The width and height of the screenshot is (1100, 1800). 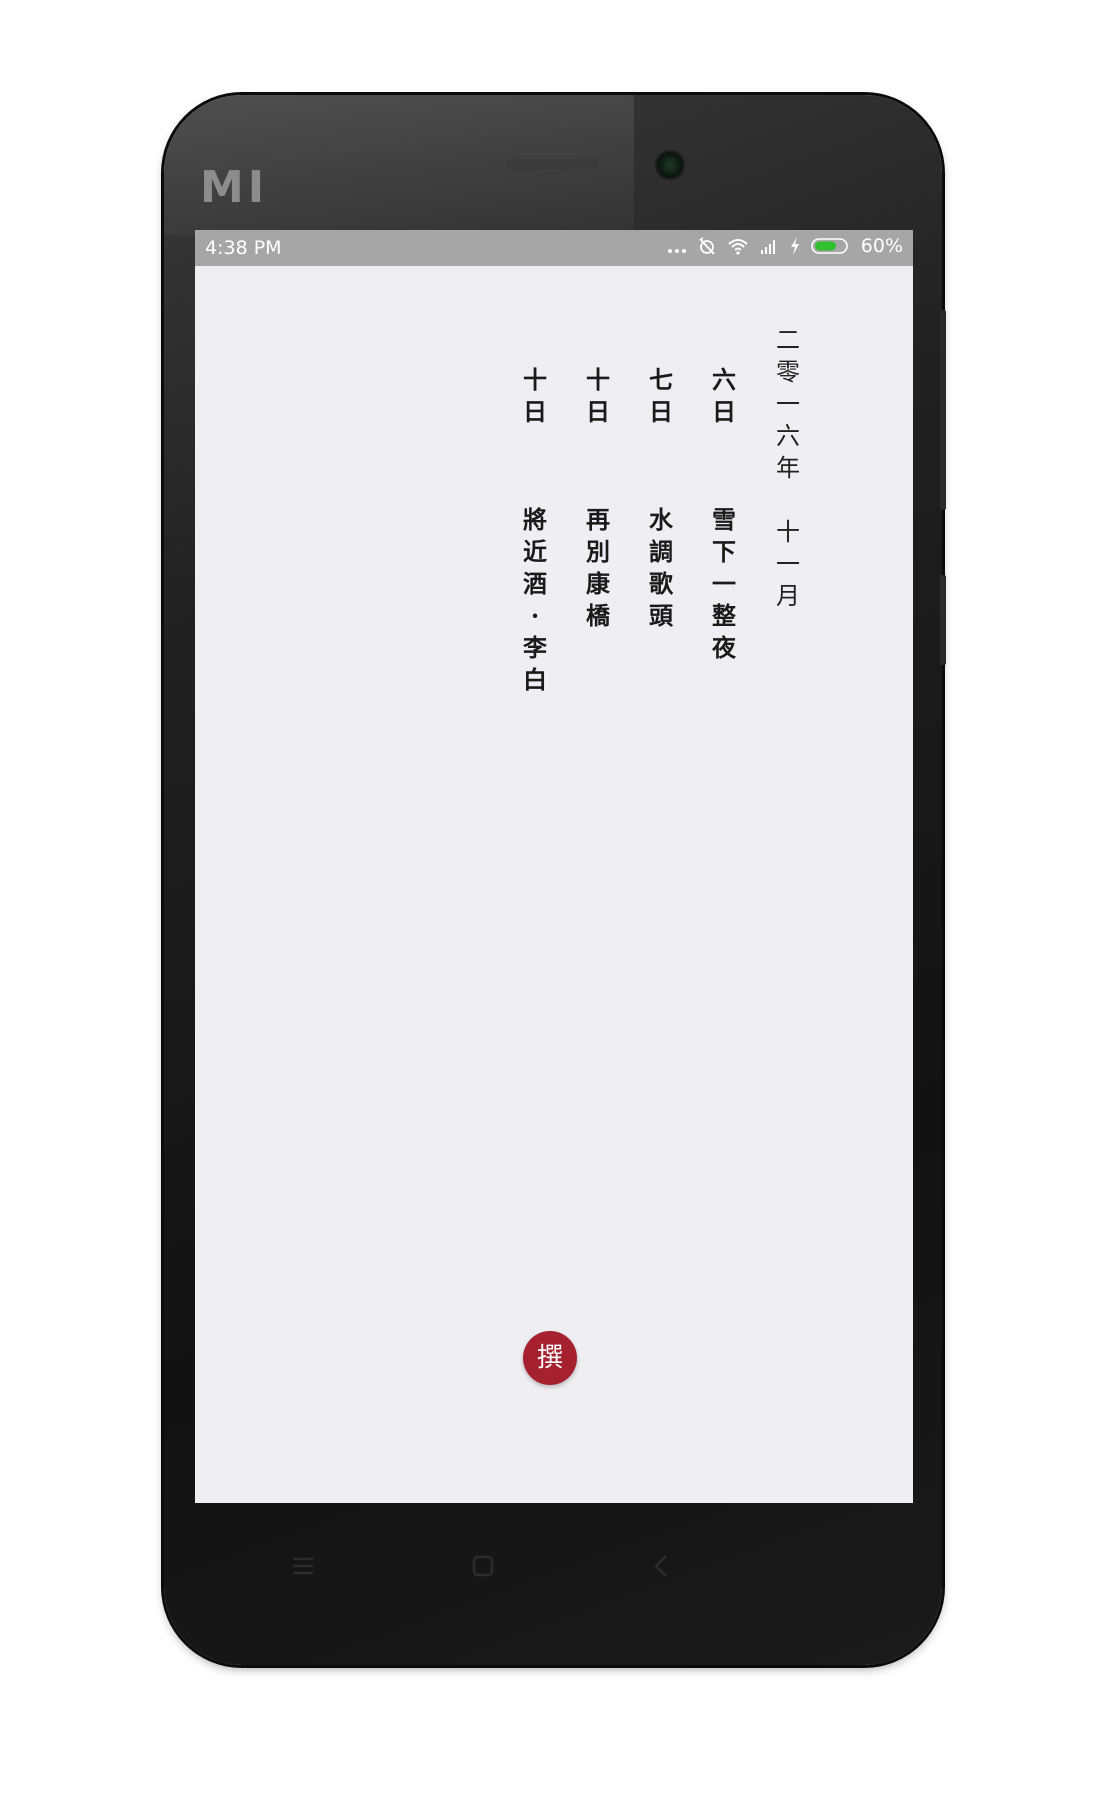 What do you see at coordinates (234, 187) in the screenshot?
I see `brand-logo: MI` at bounding box center [234, 187].